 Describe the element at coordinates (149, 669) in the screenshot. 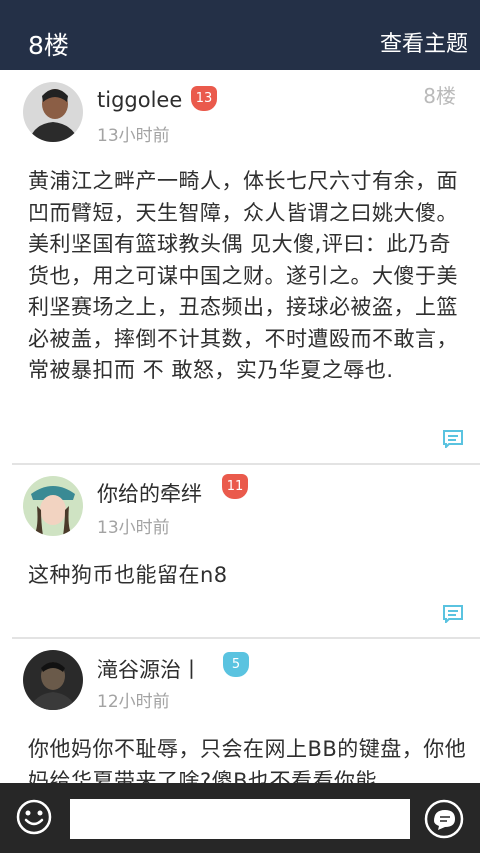

I see `username: 滝谷源治丨` at that location.